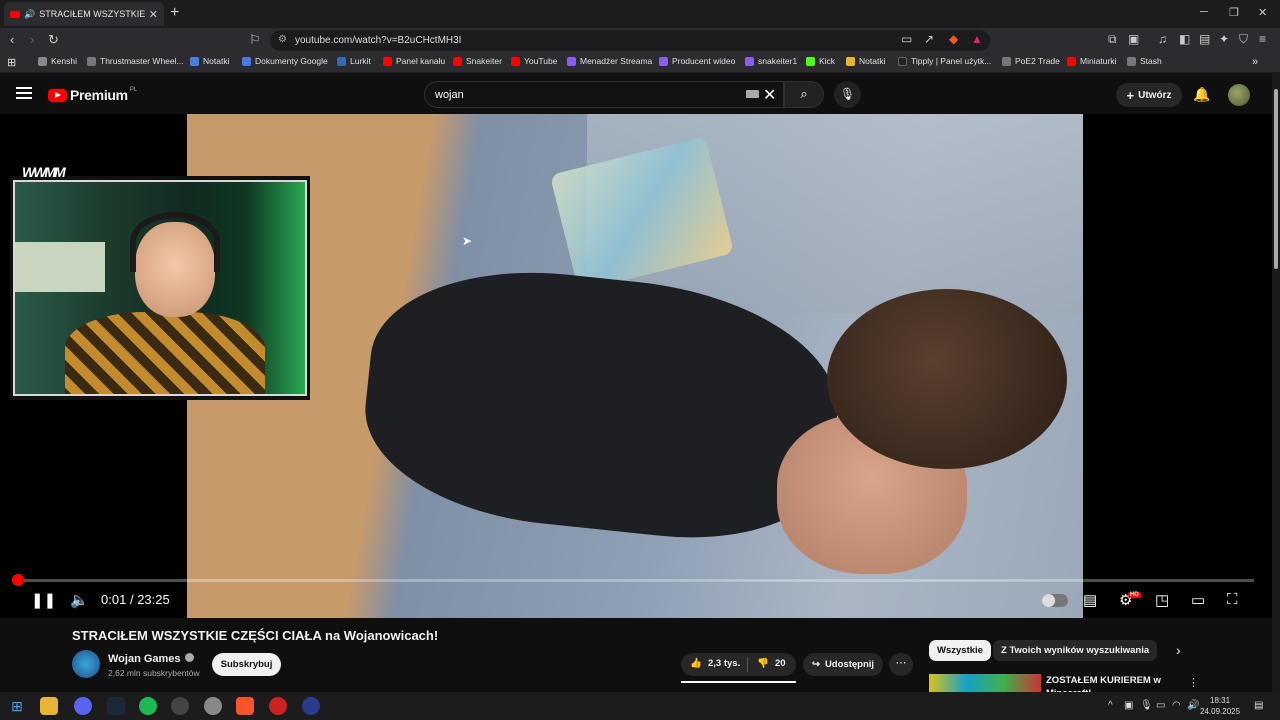  I want to click on app-icon, so click(213, 706).